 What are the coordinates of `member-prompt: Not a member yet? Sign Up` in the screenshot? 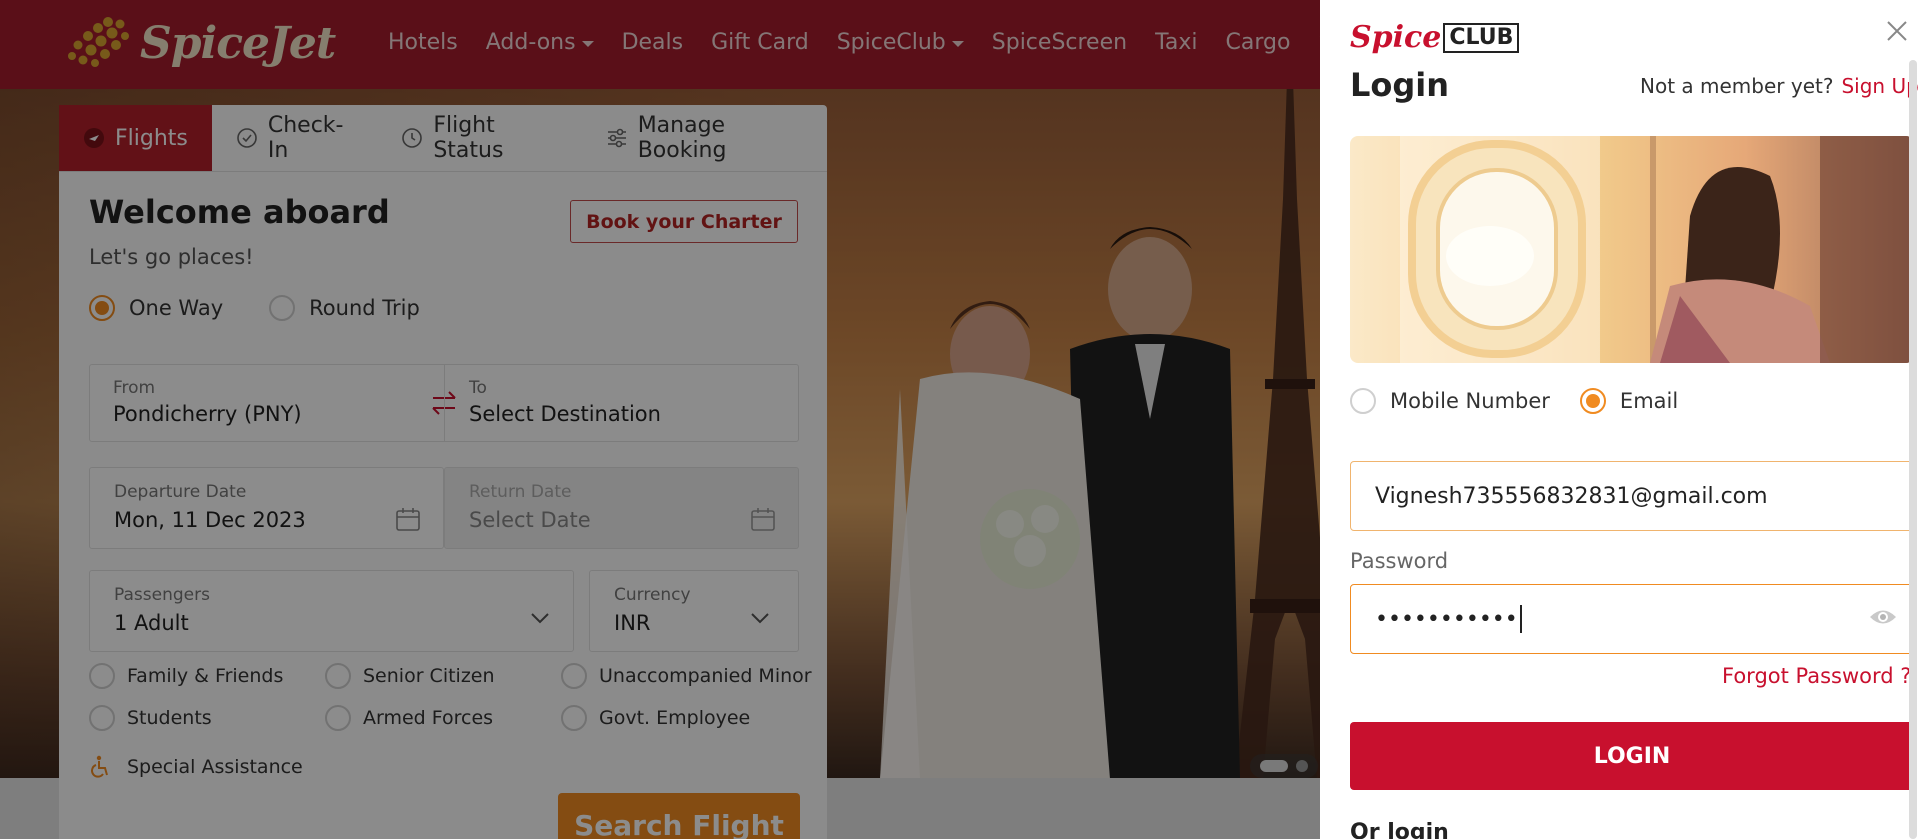 It's located at (1779, 86).